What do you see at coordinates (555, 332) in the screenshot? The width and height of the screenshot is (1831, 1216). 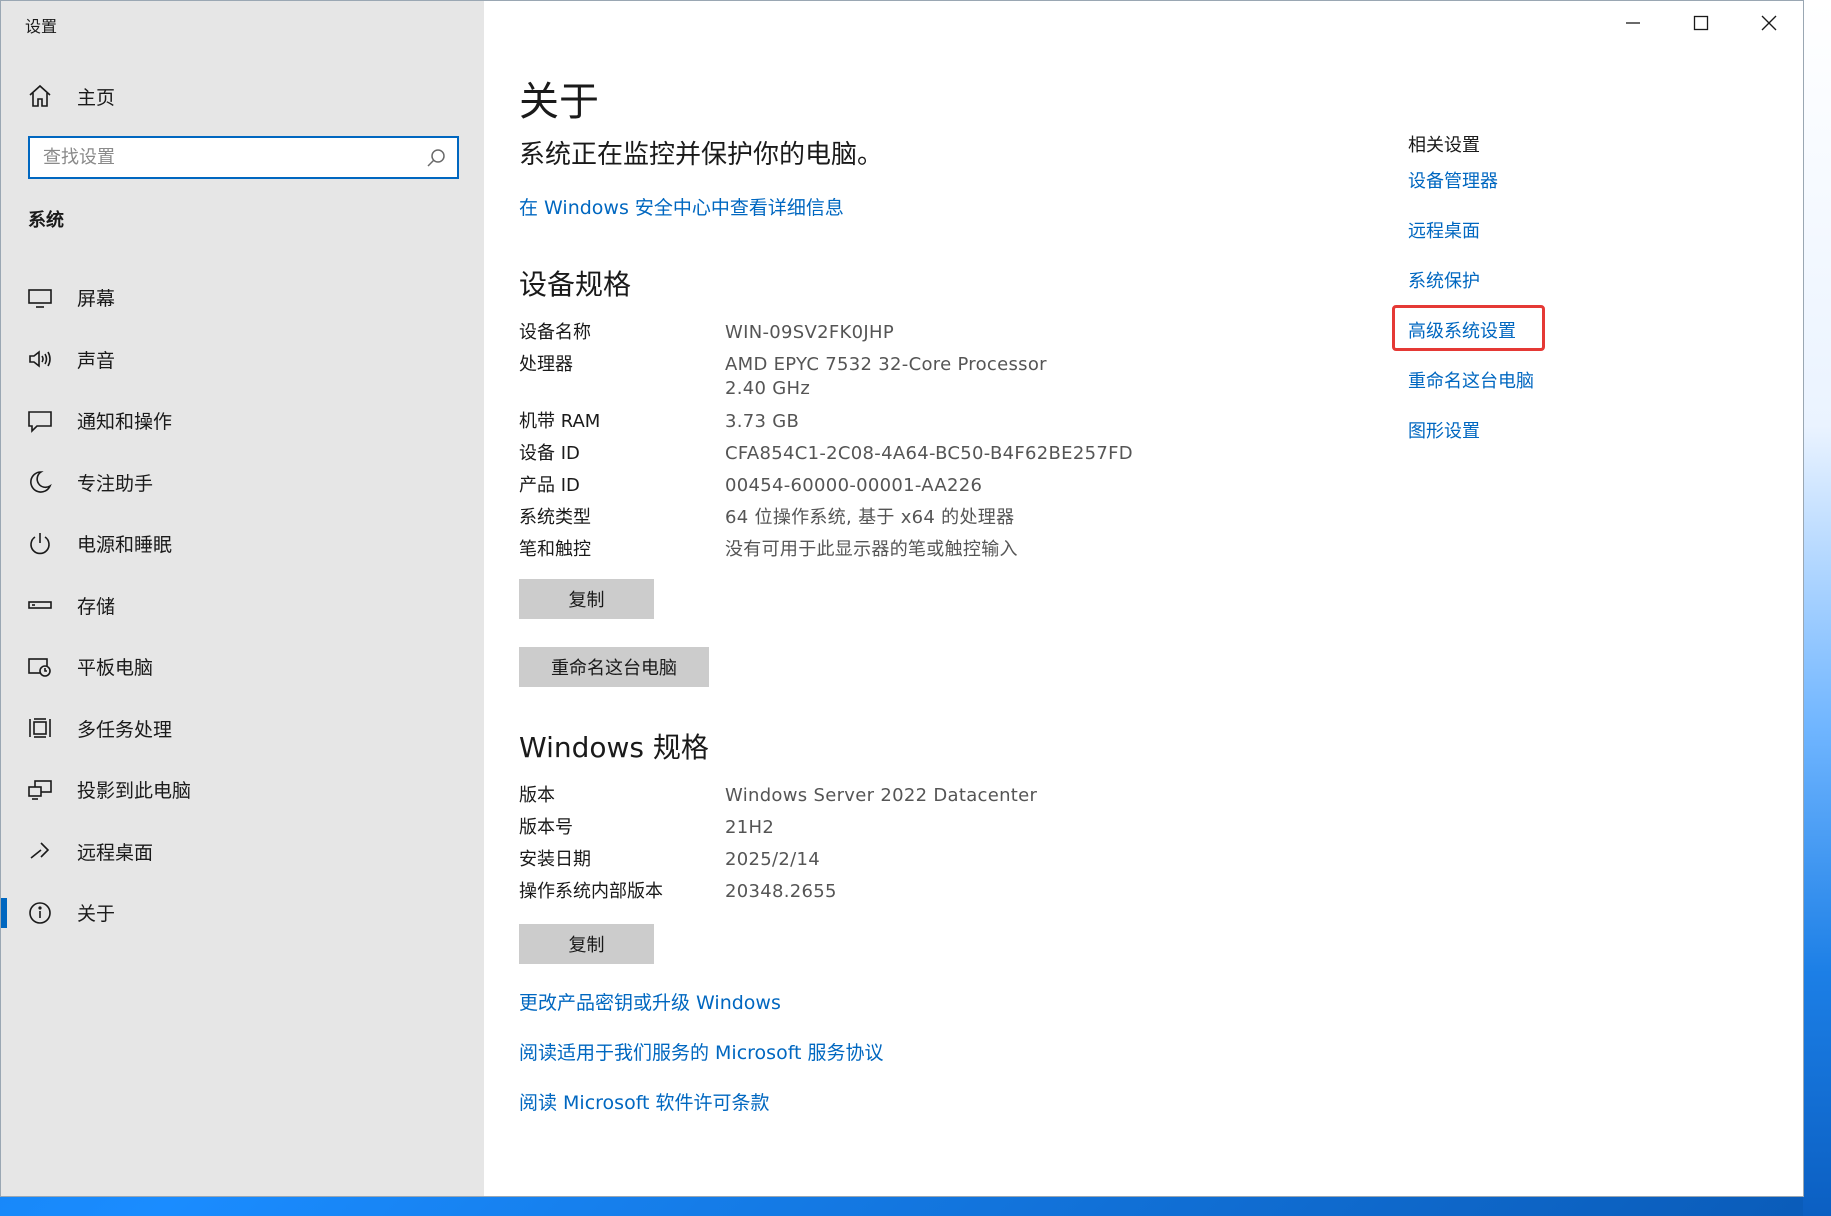 I see `spec-key: 设备名称` at bounding box center [555, 332].